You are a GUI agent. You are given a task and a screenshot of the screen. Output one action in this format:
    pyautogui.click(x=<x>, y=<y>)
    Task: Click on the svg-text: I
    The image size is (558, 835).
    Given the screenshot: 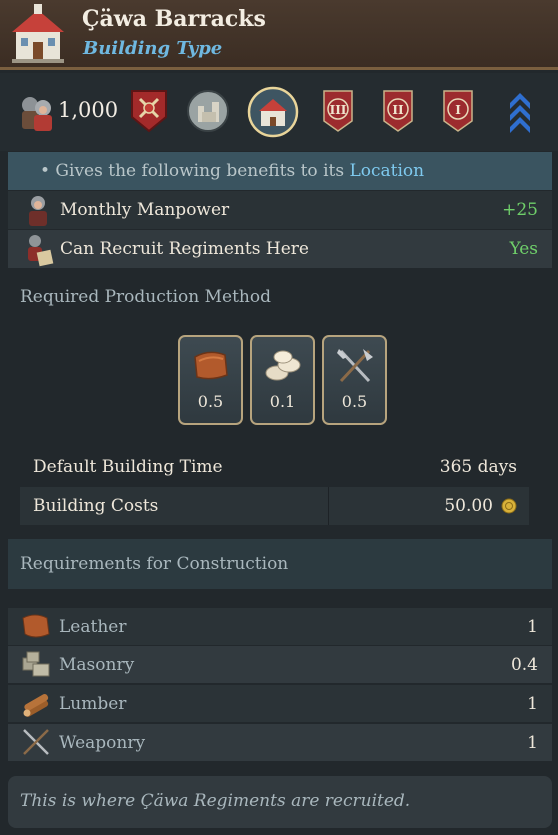 What is the action you would take?
    pyautogui.click(x=458, y=110)
    